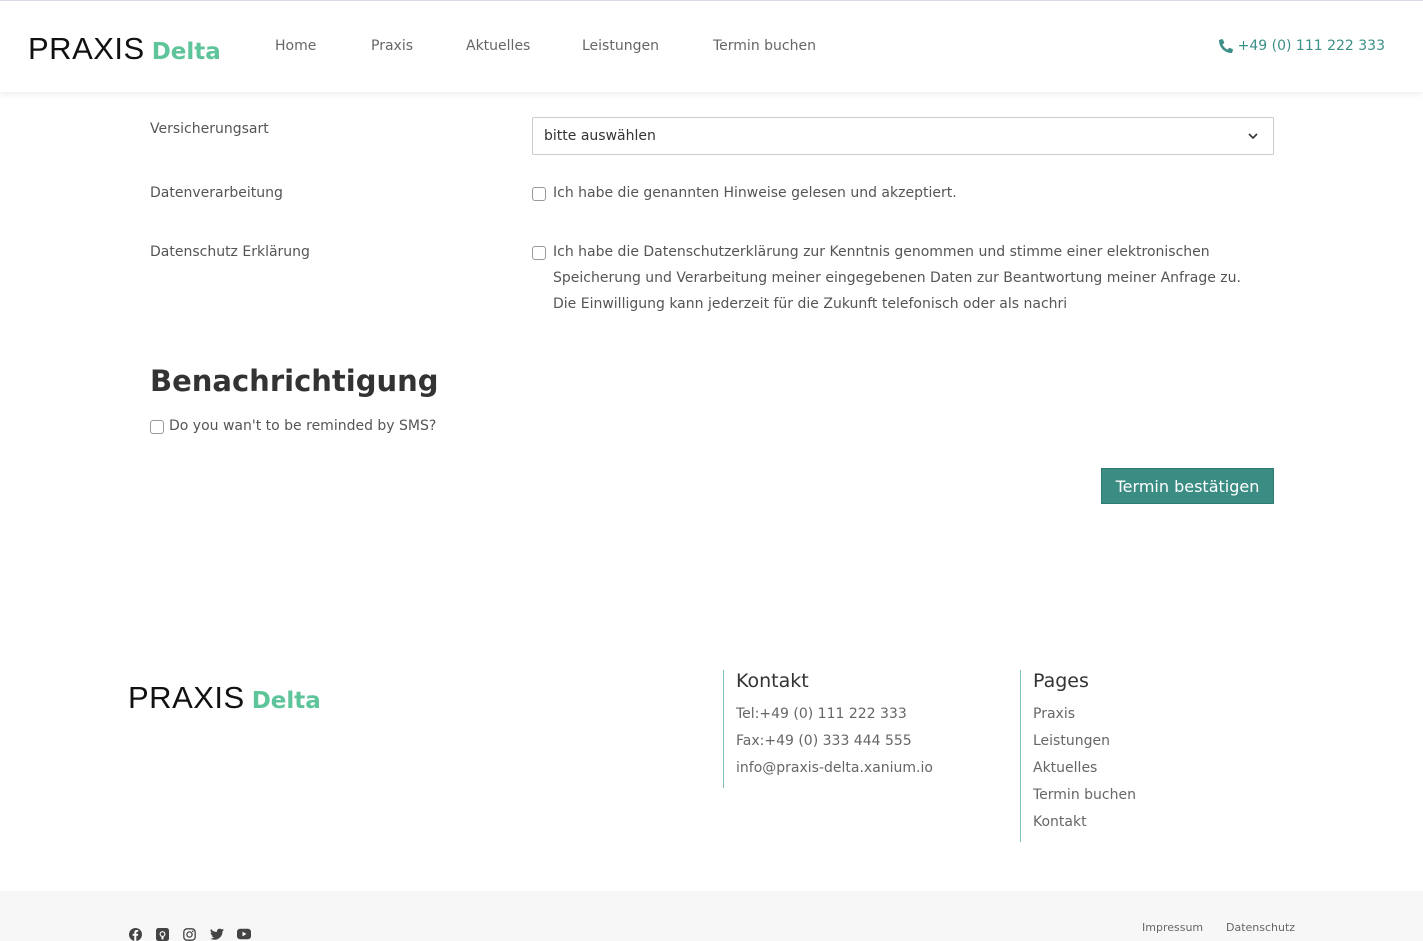 This screenshot has width=1423, height=941. Describe the element at coordinates (1061, 681) in the screenshot. I see `footer-pages-title: Pages` at that location.